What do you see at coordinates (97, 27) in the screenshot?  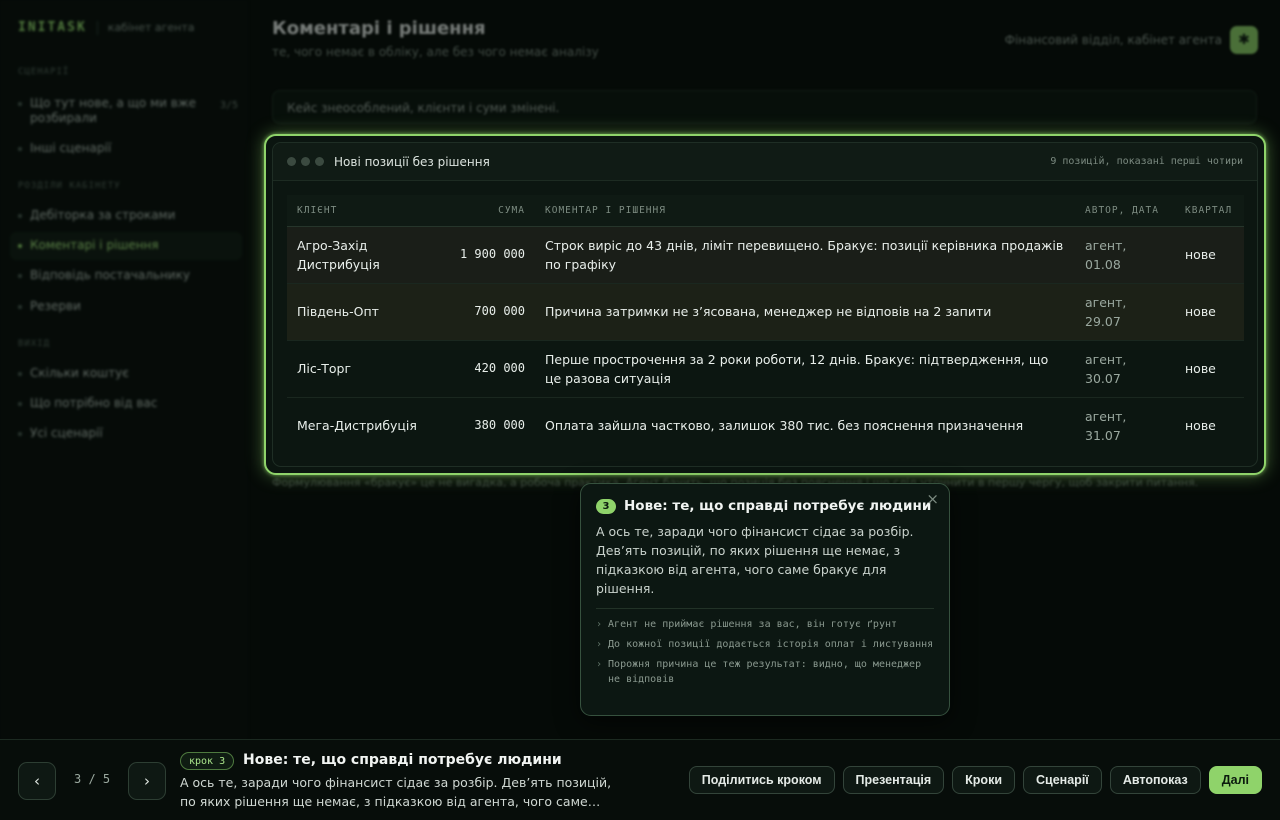 I see `brand-divider` at bounding box center [97, 27].